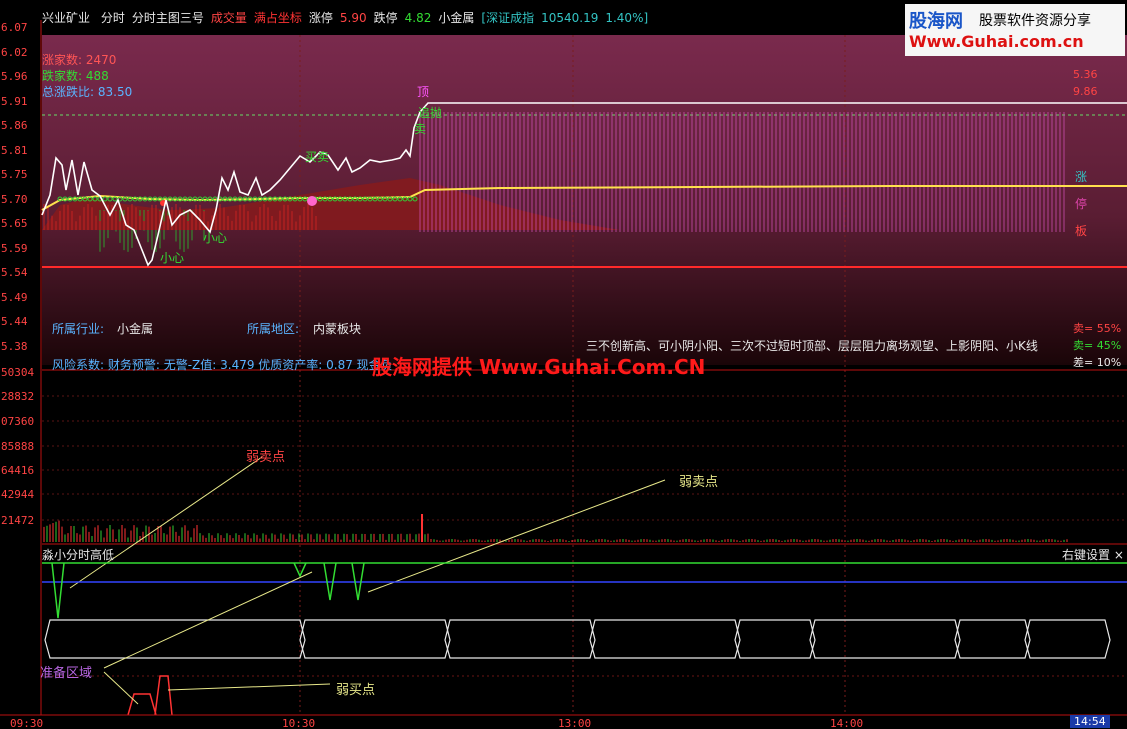 The height and width of the screenshot is (729, 1127). Describe the element at coordinates (507, 18) in the screenshot. I see `header-item-9: [深证成指` at that location.